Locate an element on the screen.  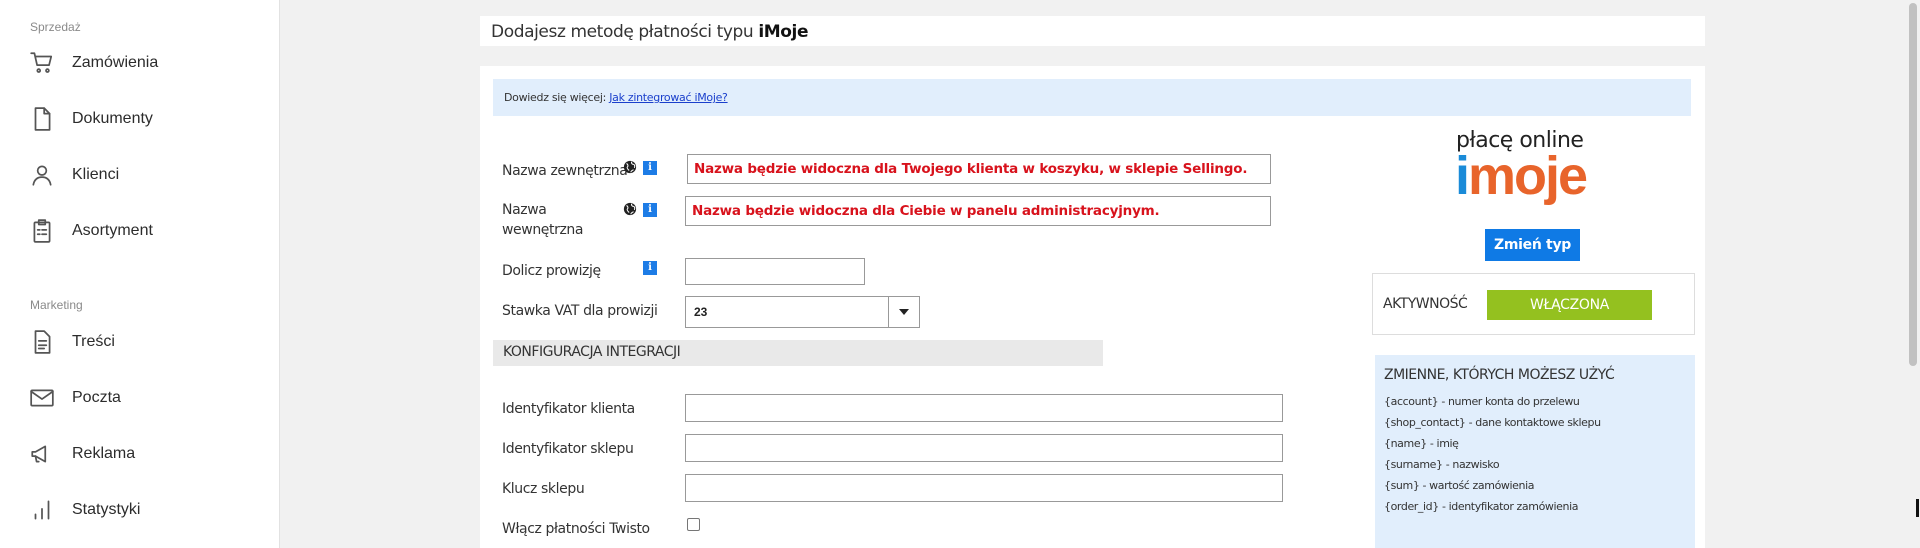
sidebar-section-sales: Sprzedaż is located at coordinates (55, 27).